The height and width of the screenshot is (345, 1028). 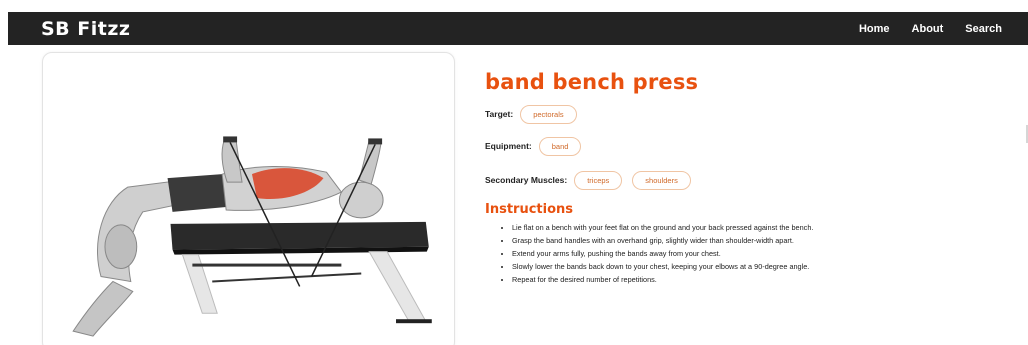 I want to click on target-row: Target: pectorals, so click(x=750, y=114).